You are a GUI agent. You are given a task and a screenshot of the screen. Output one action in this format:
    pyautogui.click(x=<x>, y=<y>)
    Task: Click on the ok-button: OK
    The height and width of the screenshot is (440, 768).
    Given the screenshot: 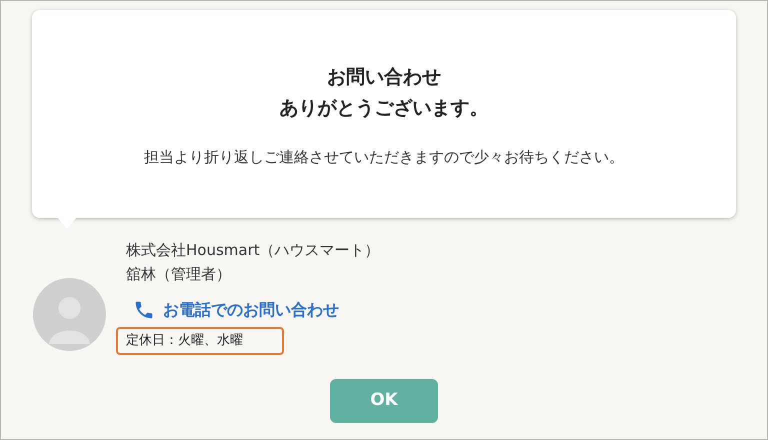 What is the action you would take?
    pyautogui.click(x=384, y=401)
    